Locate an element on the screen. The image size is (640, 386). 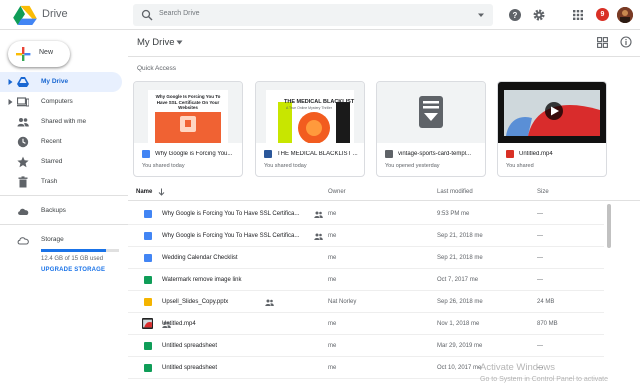
file-size: — is located at coordinates (540, 346).